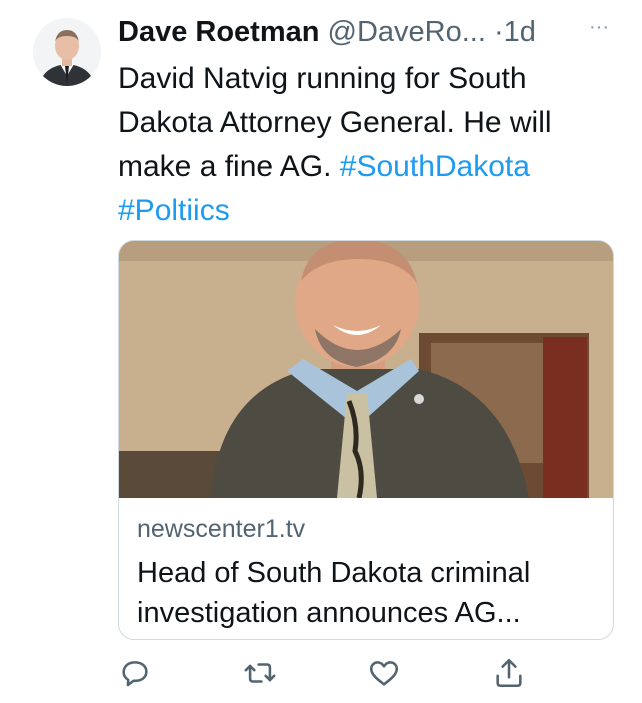 The image size is (642, 703). I want to click on like-icon, so click(384, 673).